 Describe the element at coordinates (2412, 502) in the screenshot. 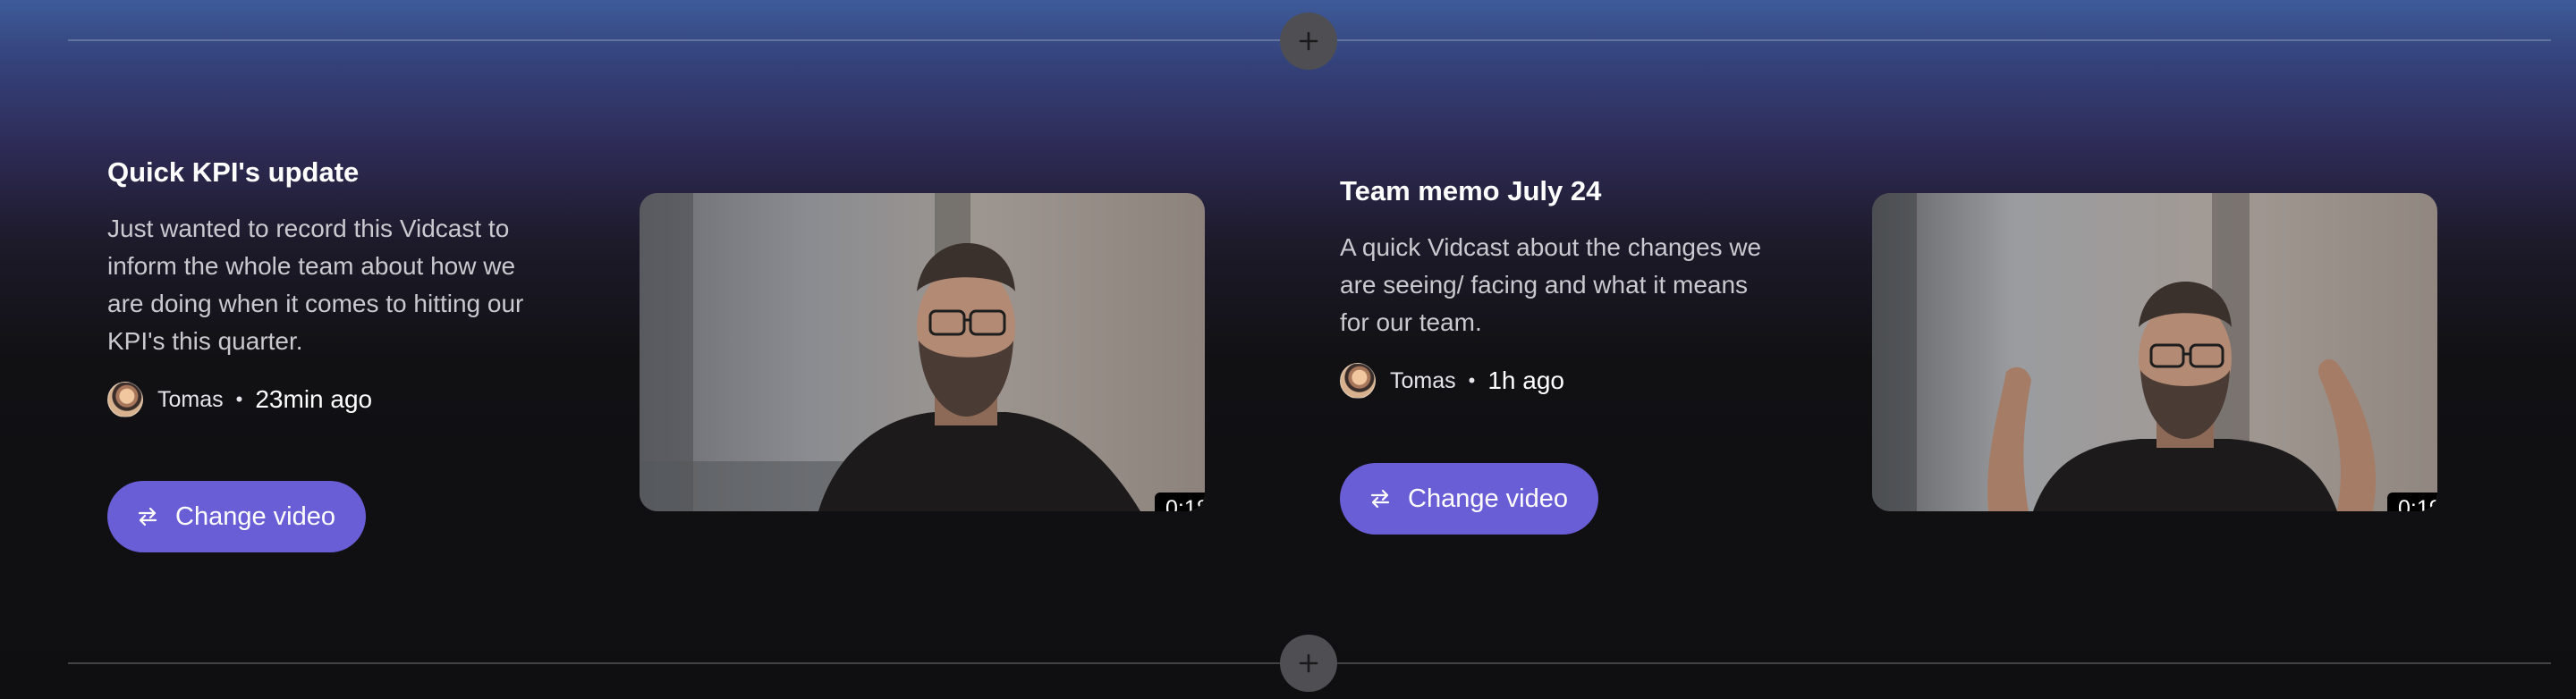

I see `video-duration: 0:19` at that location.